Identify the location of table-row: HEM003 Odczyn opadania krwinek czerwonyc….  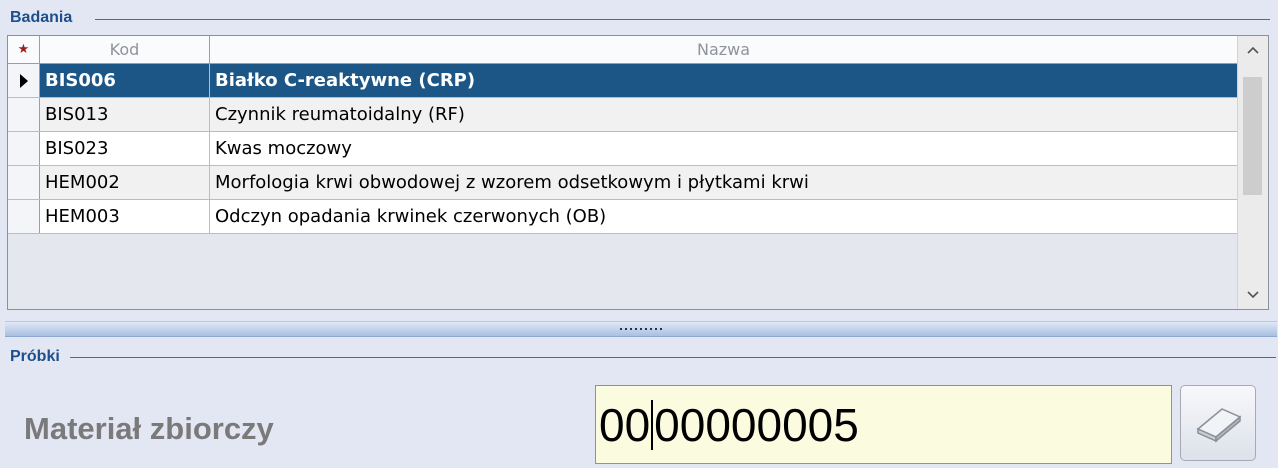
(623, 217).